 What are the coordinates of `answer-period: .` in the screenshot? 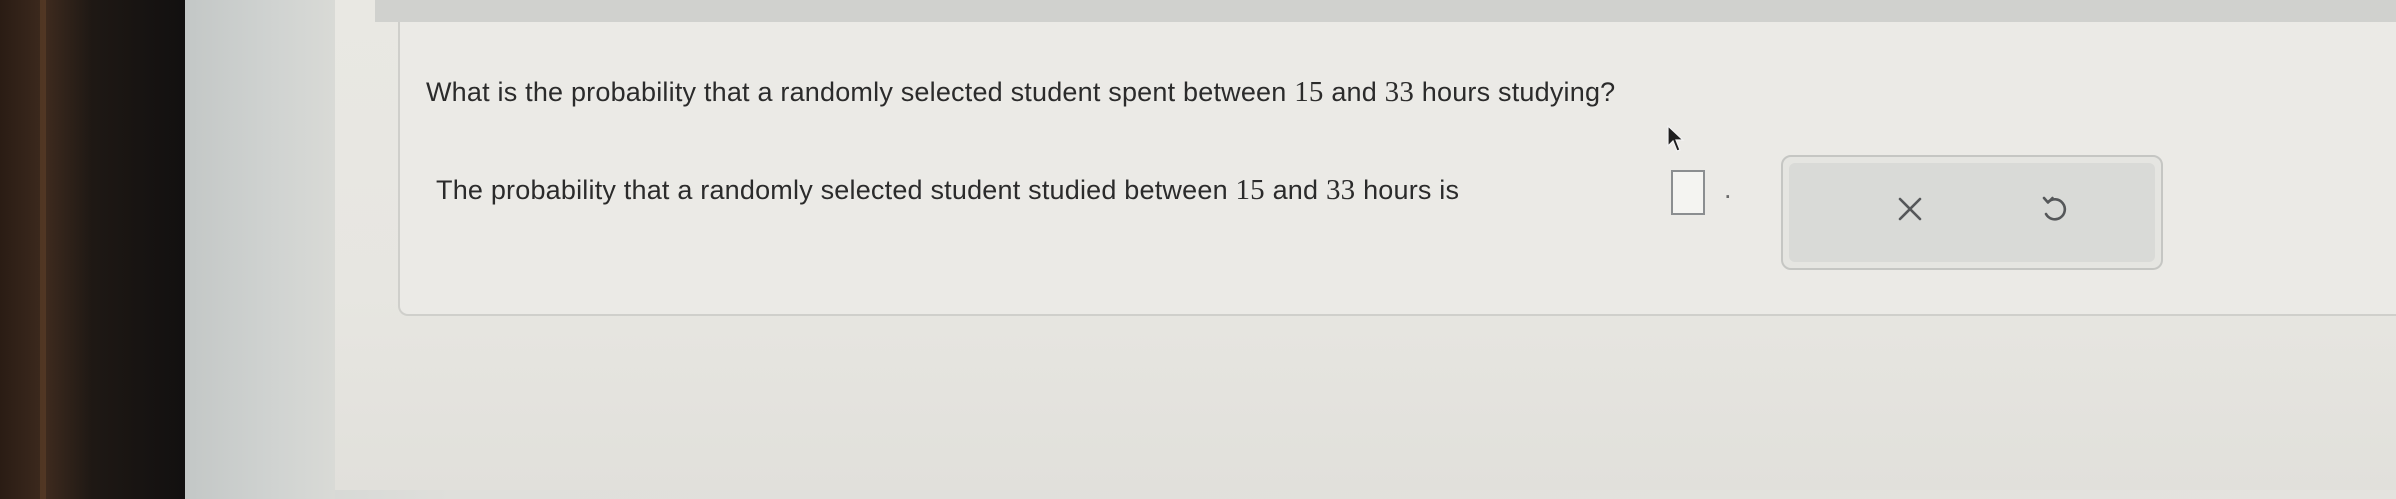 It's located at (1728, 189).